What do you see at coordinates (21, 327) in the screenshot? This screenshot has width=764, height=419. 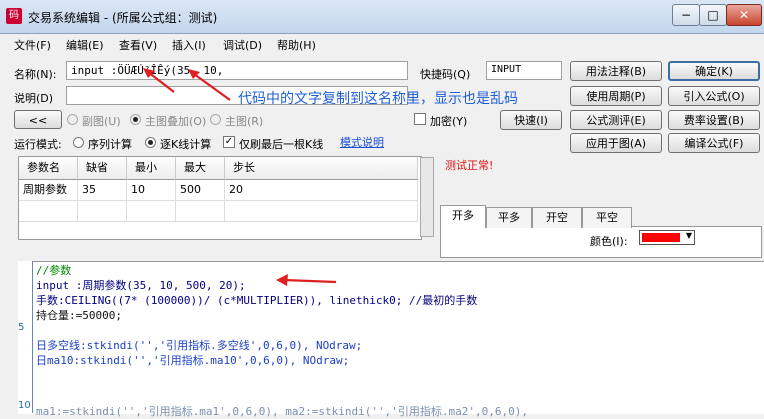 I see `line-number: 5` at bounding box center [21, 327].